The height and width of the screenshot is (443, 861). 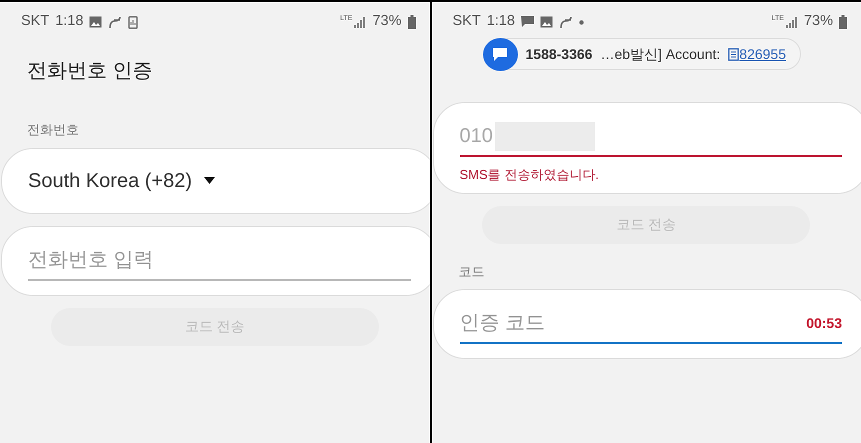 I want to click on chat-icon, so click(x=527, y=22).